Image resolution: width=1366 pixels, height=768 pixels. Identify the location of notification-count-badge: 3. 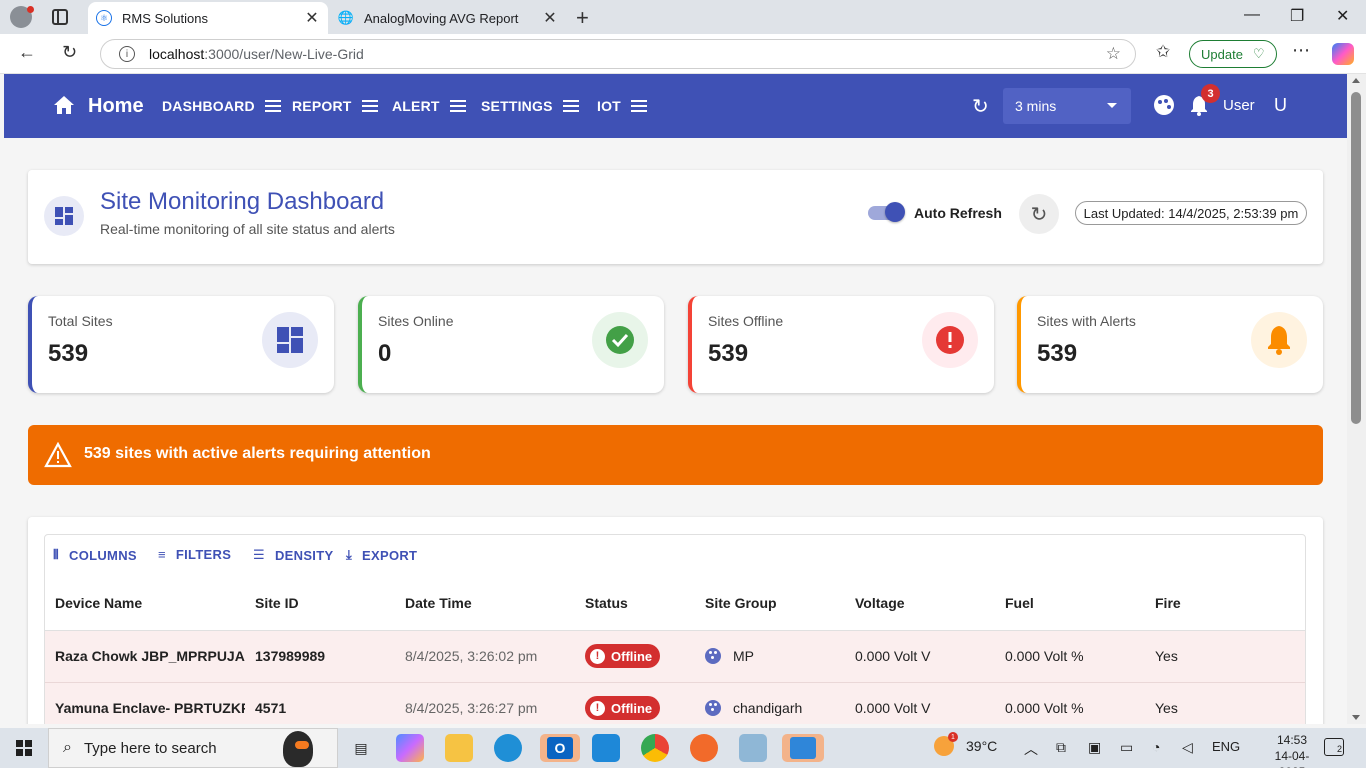
(1210, 93).